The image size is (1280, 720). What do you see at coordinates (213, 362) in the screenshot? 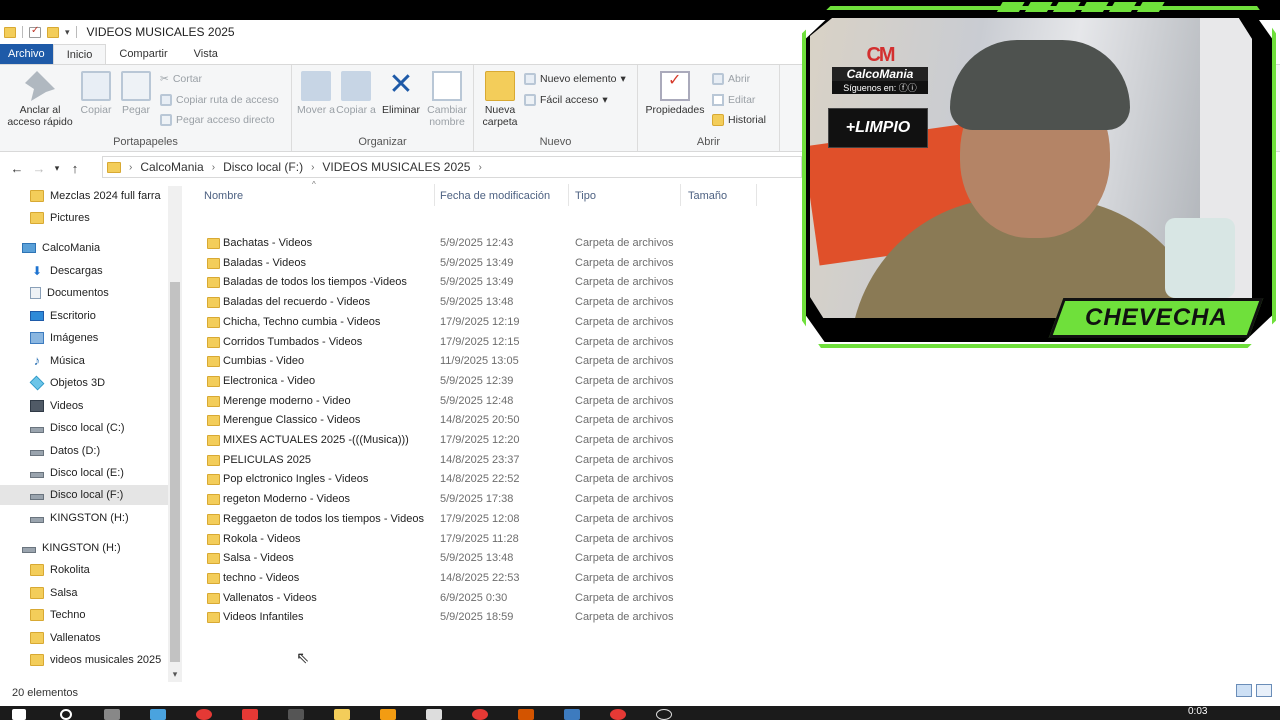
I see `folder-icon` at bounding box center [213, 362].